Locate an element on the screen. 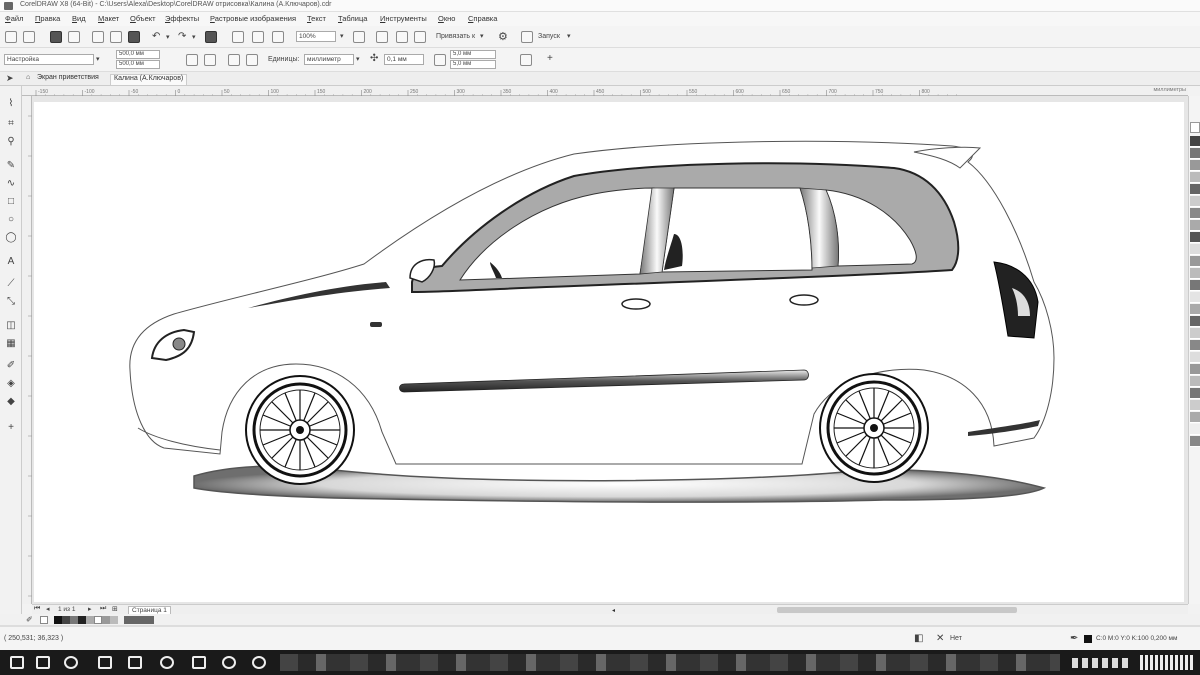 The height and width of the screenshot is (675, 1200). smart-fill-icon: ◆ is located at coordinates (11, 402).